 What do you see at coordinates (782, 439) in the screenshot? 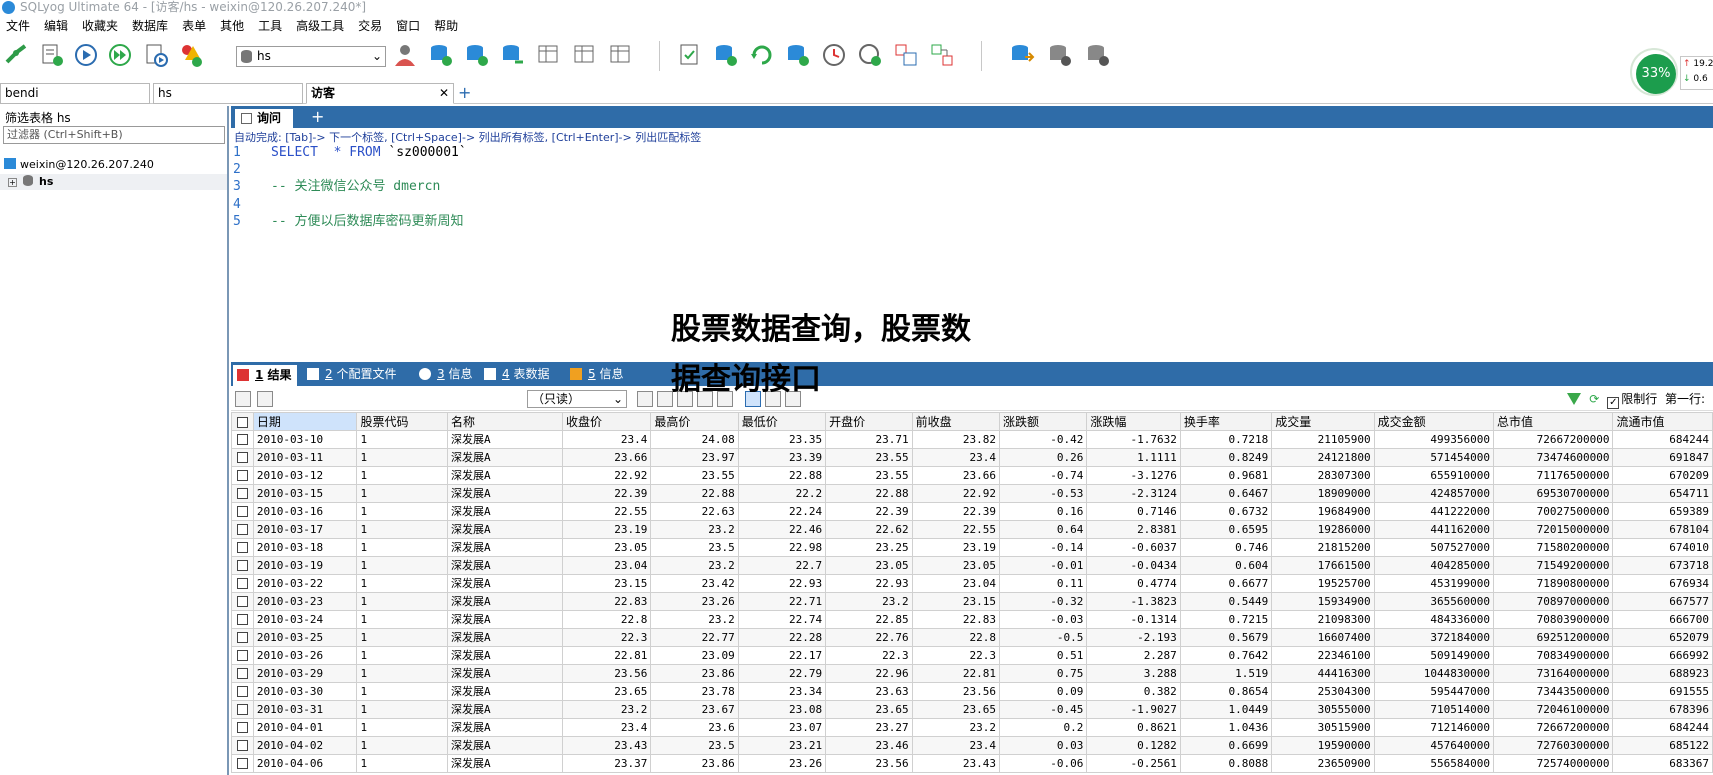
I see `table-cell: 23.35` at bounding box center [782, 439].